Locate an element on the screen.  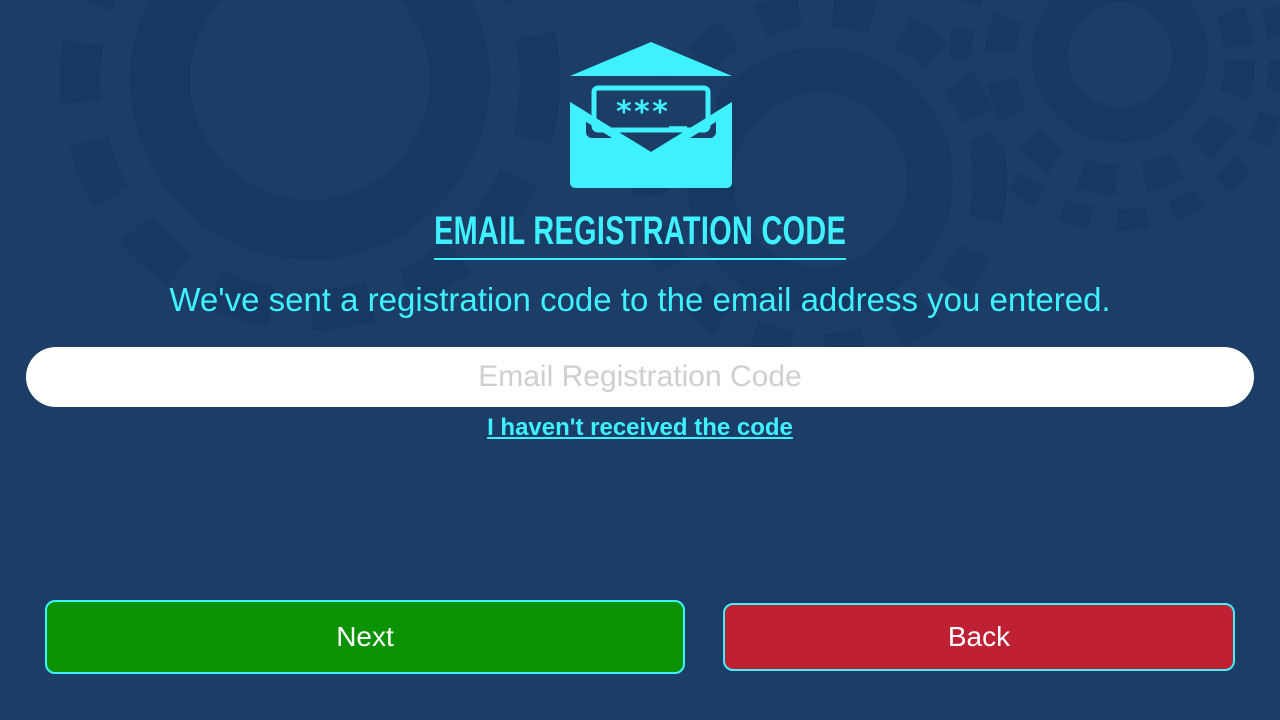
resend-code-link: I haven't received the code is located at coordinates (640, 427).